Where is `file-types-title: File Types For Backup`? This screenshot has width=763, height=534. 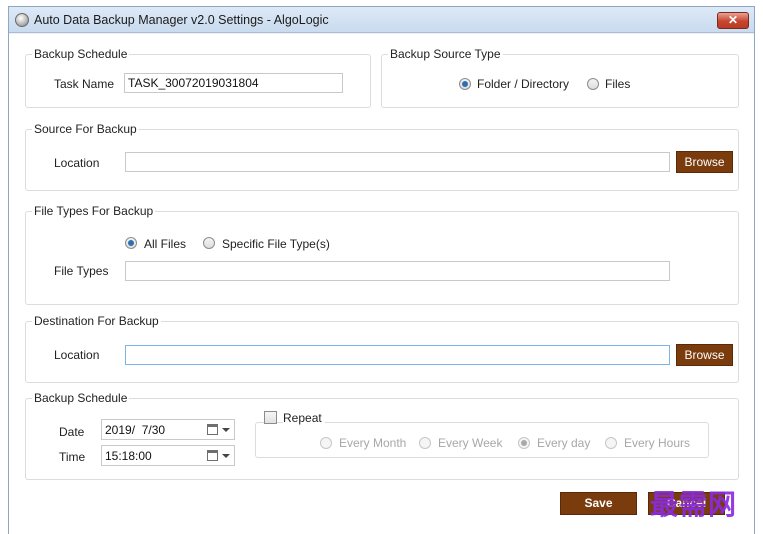 file-types-title: File Types For Backup is located at coordinates (94, 211).